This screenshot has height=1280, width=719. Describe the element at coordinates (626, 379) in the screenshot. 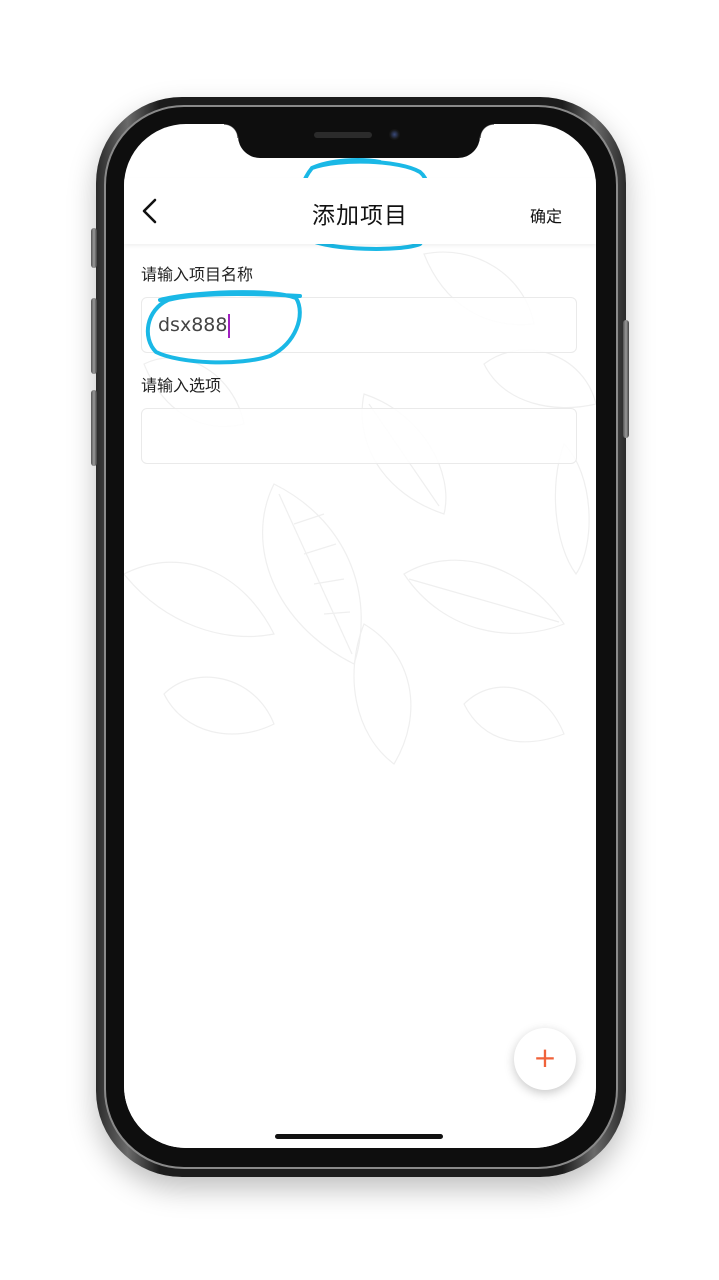

I see `power-button` at that location.